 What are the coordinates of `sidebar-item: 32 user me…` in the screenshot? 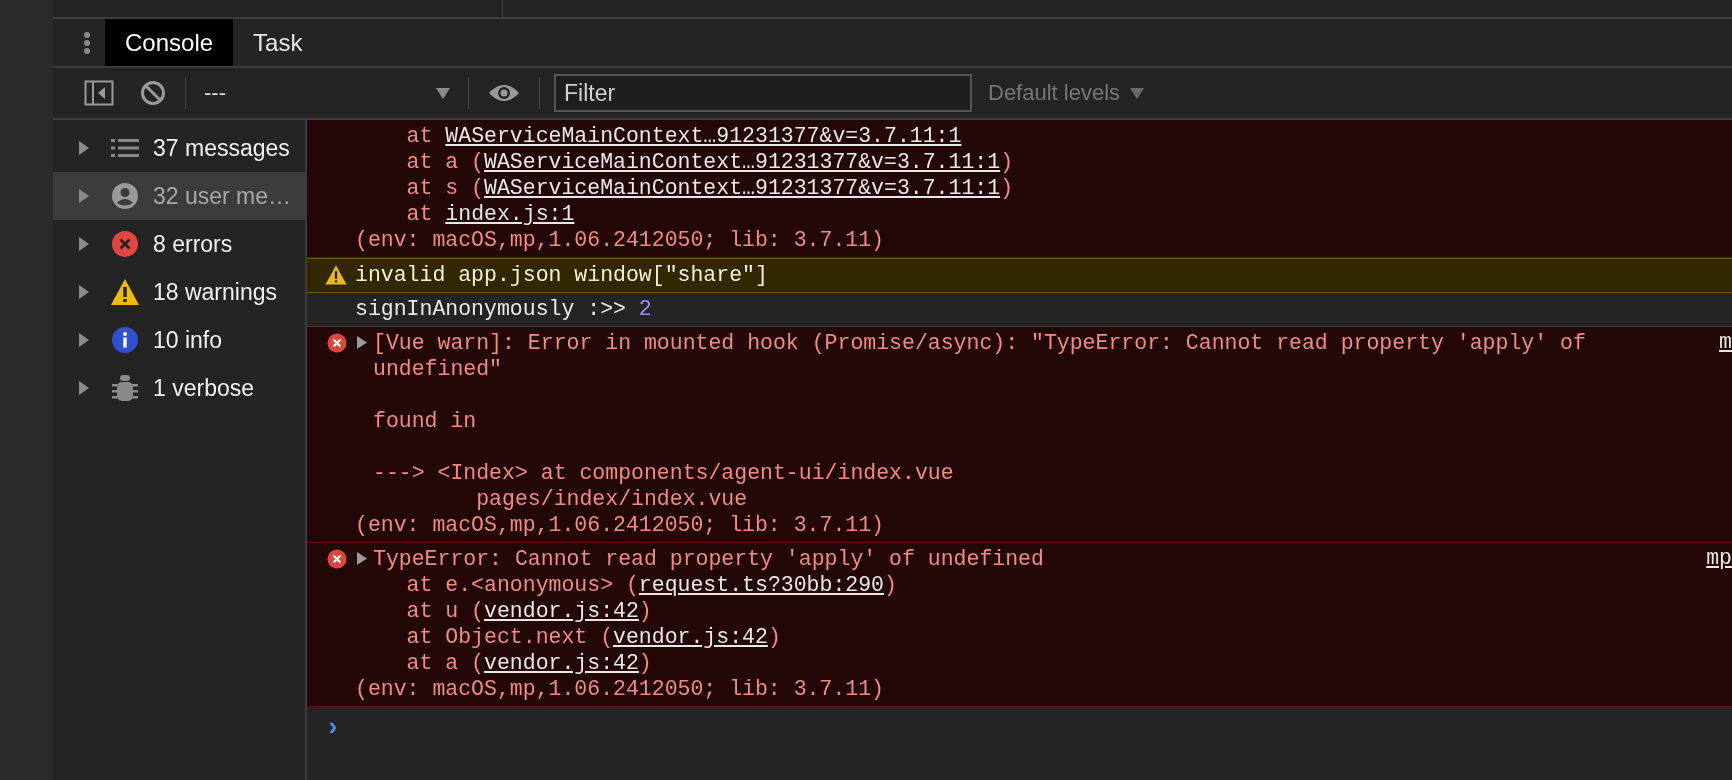 It's located at (179, 196).